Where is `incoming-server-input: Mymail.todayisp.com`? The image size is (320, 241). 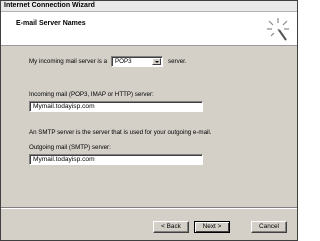
incoming-server-input: Mymail.todayisp.com is located at coordinates (116, 106).